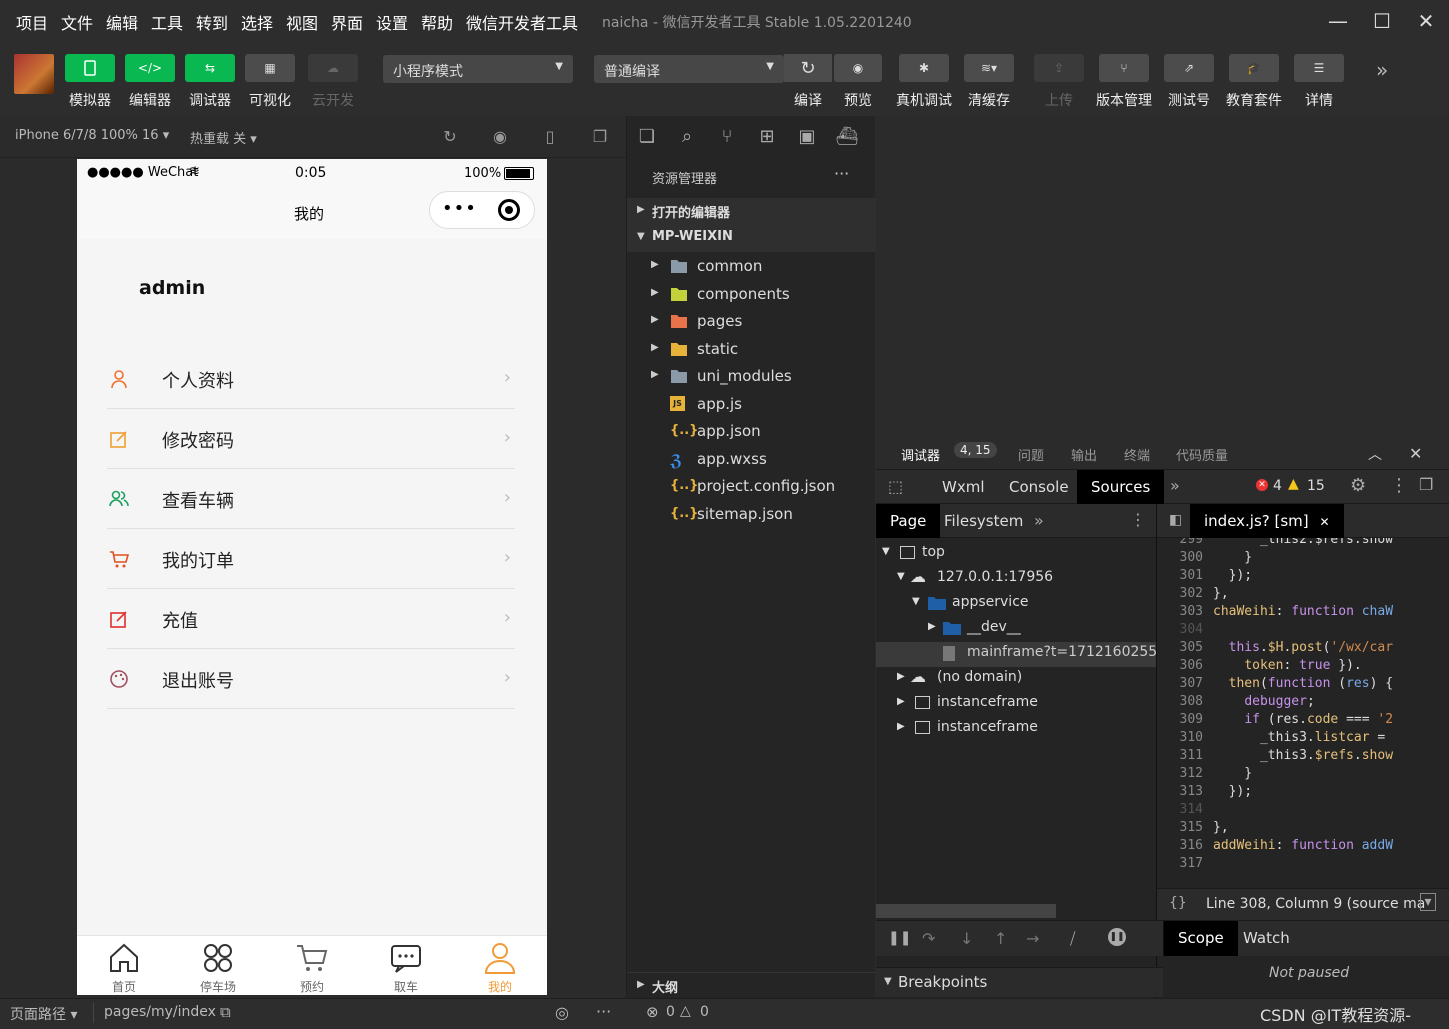  Describe the element at coordinates (921, 458) in the screenshot. I see `tab-debugger: 调试器` at that location.